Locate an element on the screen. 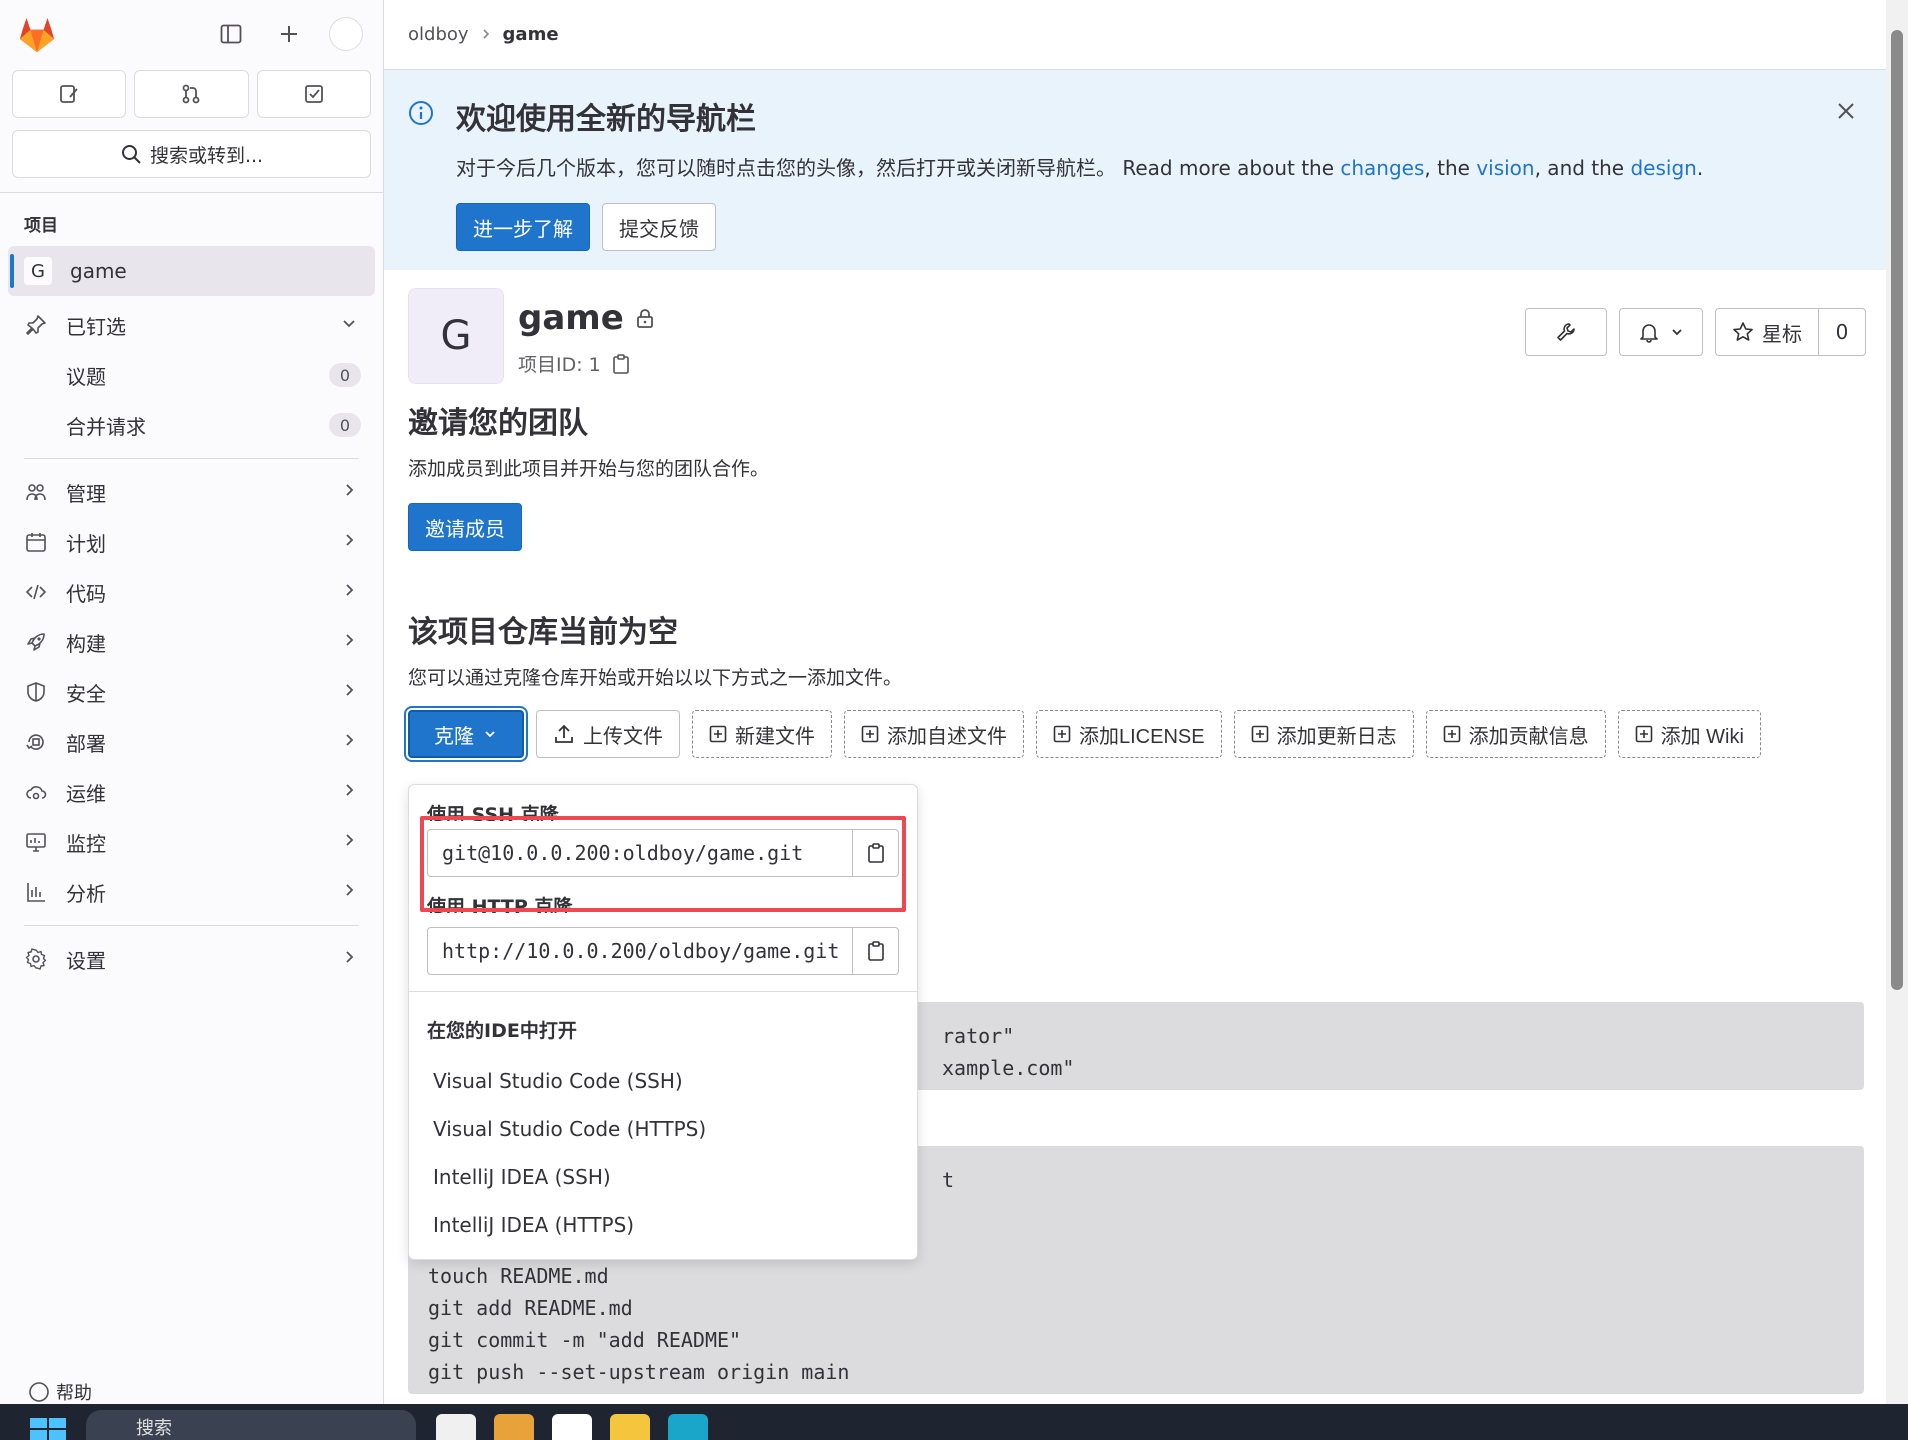 This screenshot has height=1440, width=1908. issues-tab-button is located at coordinates (69, 94).